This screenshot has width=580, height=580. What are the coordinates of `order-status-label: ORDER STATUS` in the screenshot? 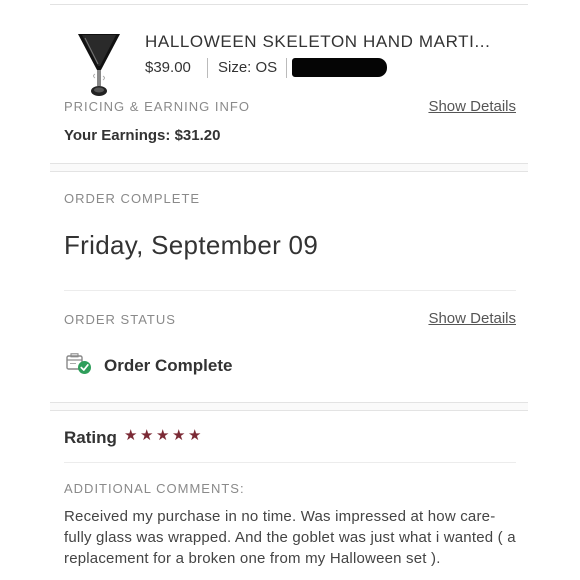 It's located at (120, 319).